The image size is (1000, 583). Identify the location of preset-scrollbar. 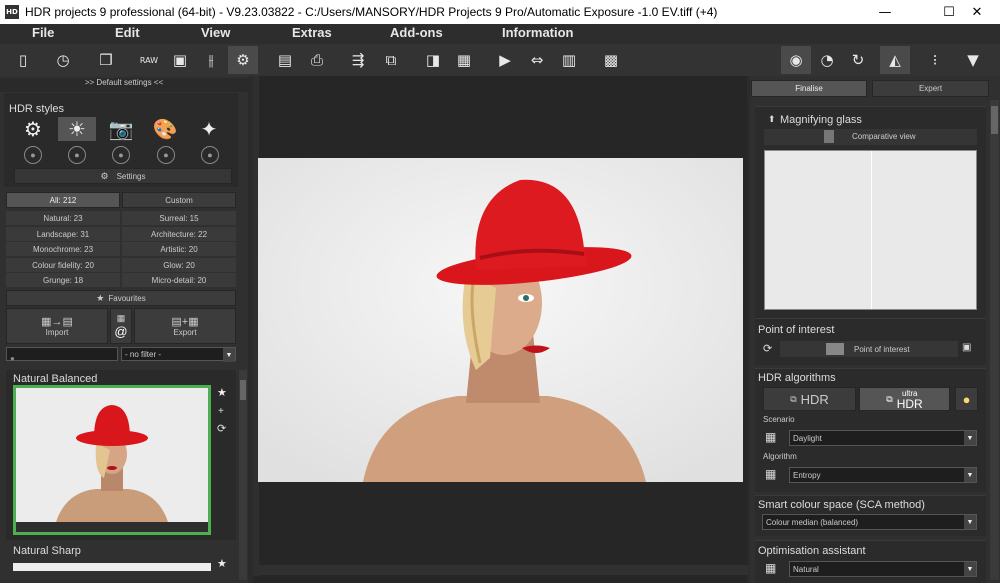
(243, 475).